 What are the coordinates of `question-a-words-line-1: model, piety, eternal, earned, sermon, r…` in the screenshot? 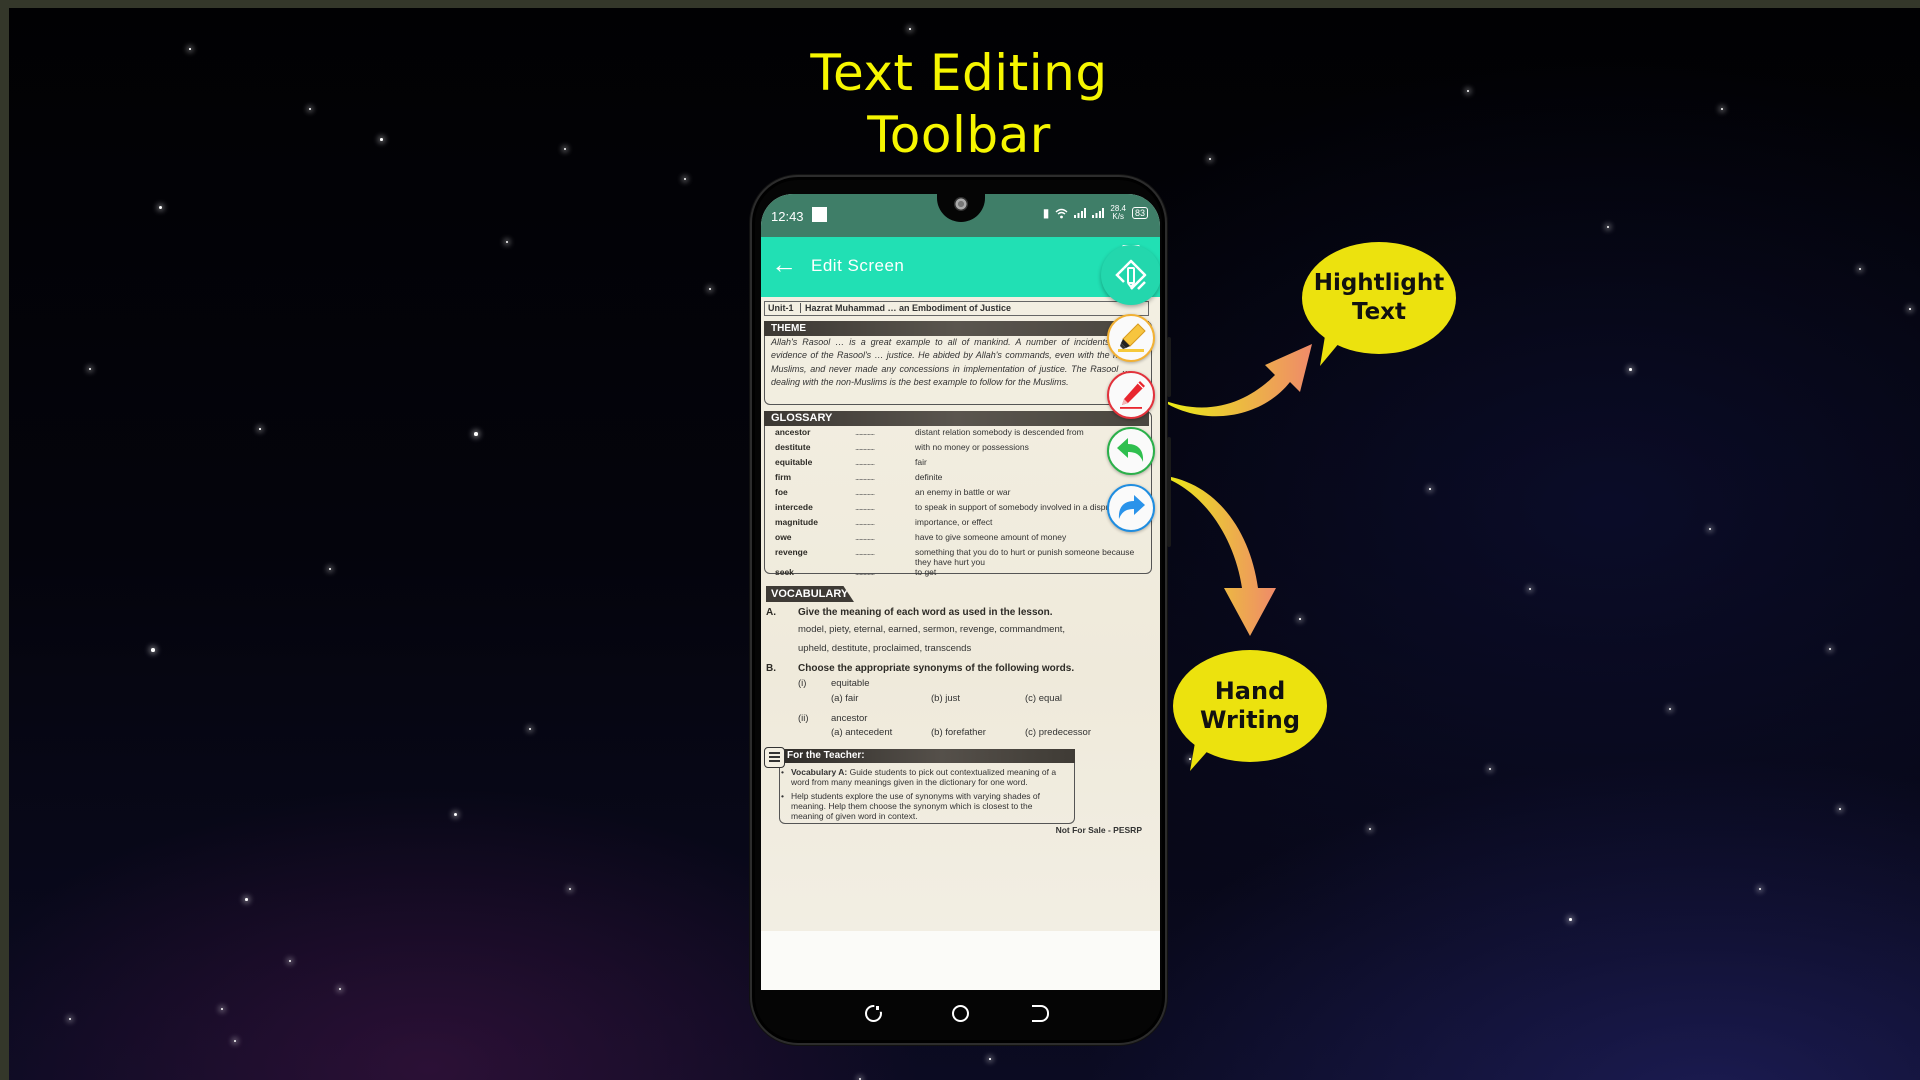 It's located at (932, 629).